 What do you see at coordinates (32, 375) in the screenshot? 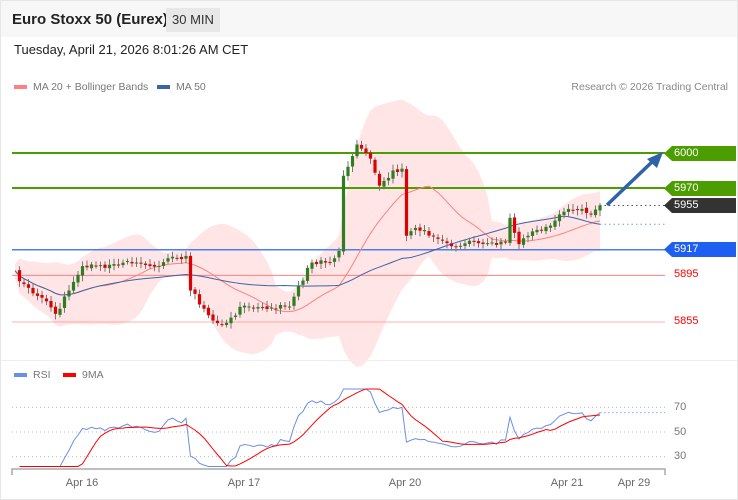
I see `legend-rsi: RSI` at bounding box center [32, 375].